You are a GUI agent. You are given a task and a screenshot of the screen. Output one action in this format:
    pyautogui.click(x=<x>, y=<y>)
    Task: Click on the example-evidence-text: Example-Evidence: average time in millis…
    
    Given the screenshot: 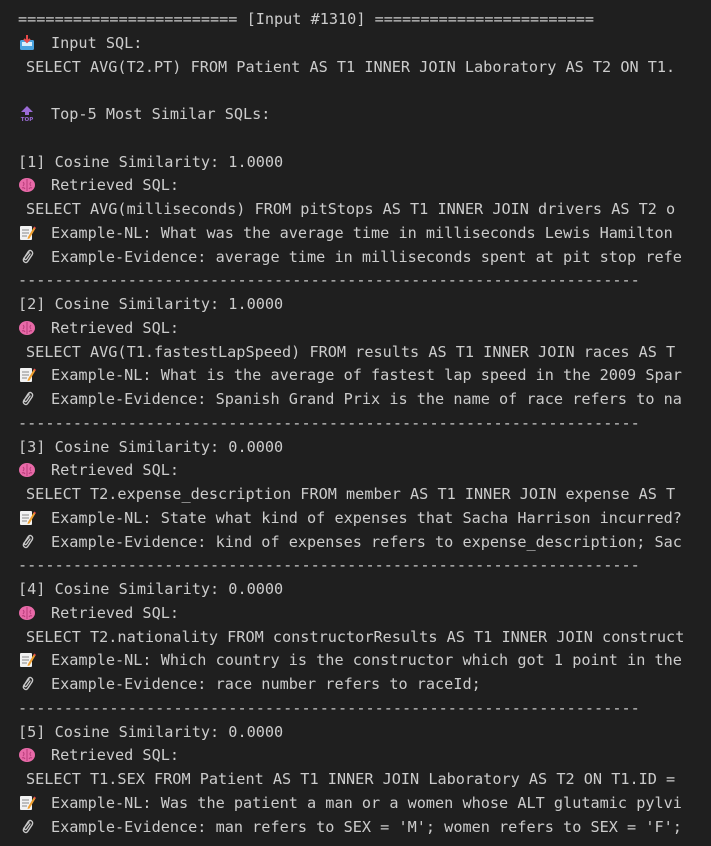 What is the action you would take?
    pyautogui.click(x=366, y=256)
    